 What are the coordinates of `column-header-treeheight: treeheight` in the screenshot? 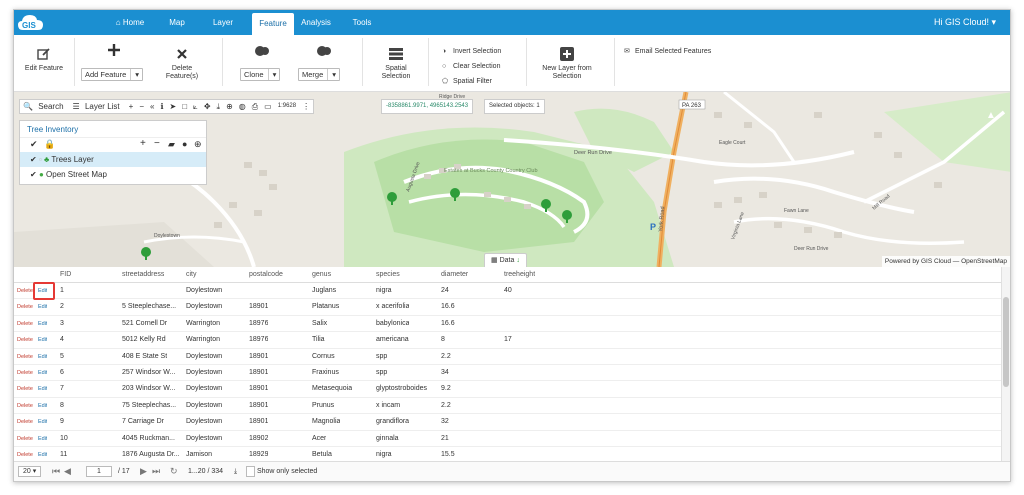 It's located at (519, 275).